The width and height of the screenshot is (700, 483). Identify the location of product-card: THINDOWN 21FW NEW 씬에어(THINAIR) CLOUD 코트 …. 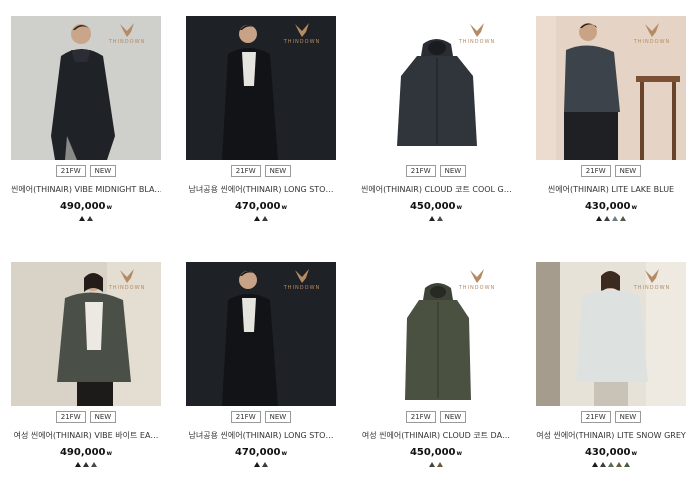
(436, 118).